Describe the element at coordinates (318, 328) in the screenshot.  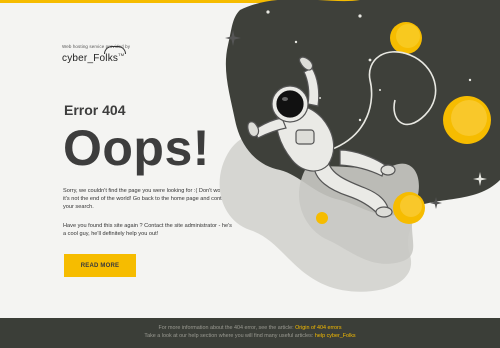
I see `origin-of-404-errors-link: Origin of 404 errors` at that location.